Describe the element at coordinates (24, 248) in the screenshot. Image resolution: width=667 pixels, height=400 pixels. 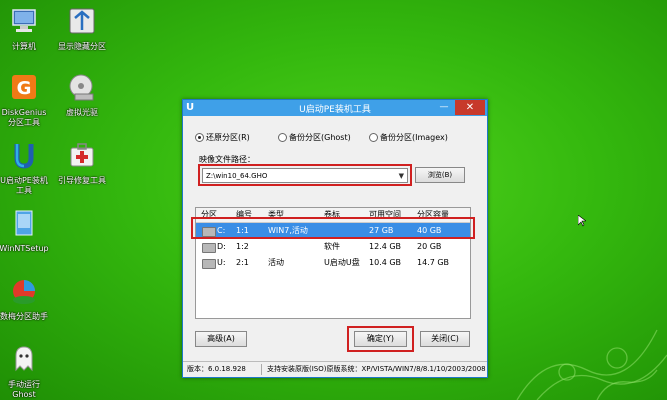
I see `desktop-icon-label: WinNTSetup` at that location.